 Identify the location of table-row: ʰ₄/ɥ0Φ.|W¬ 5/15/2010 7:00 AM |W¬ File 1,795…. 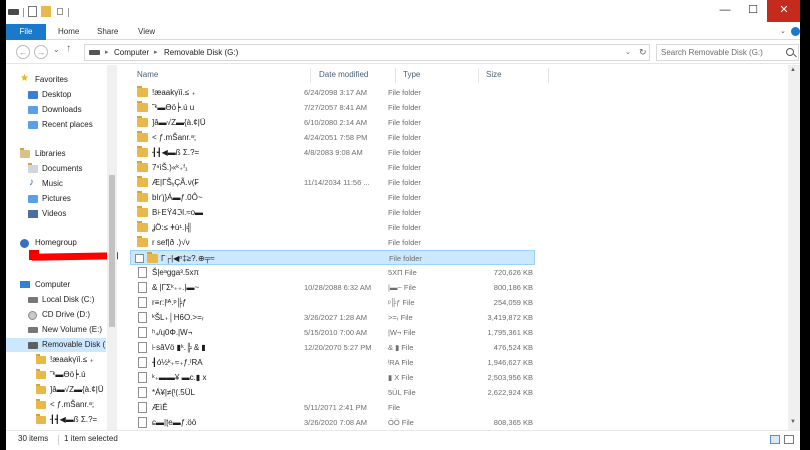
(332, 332).